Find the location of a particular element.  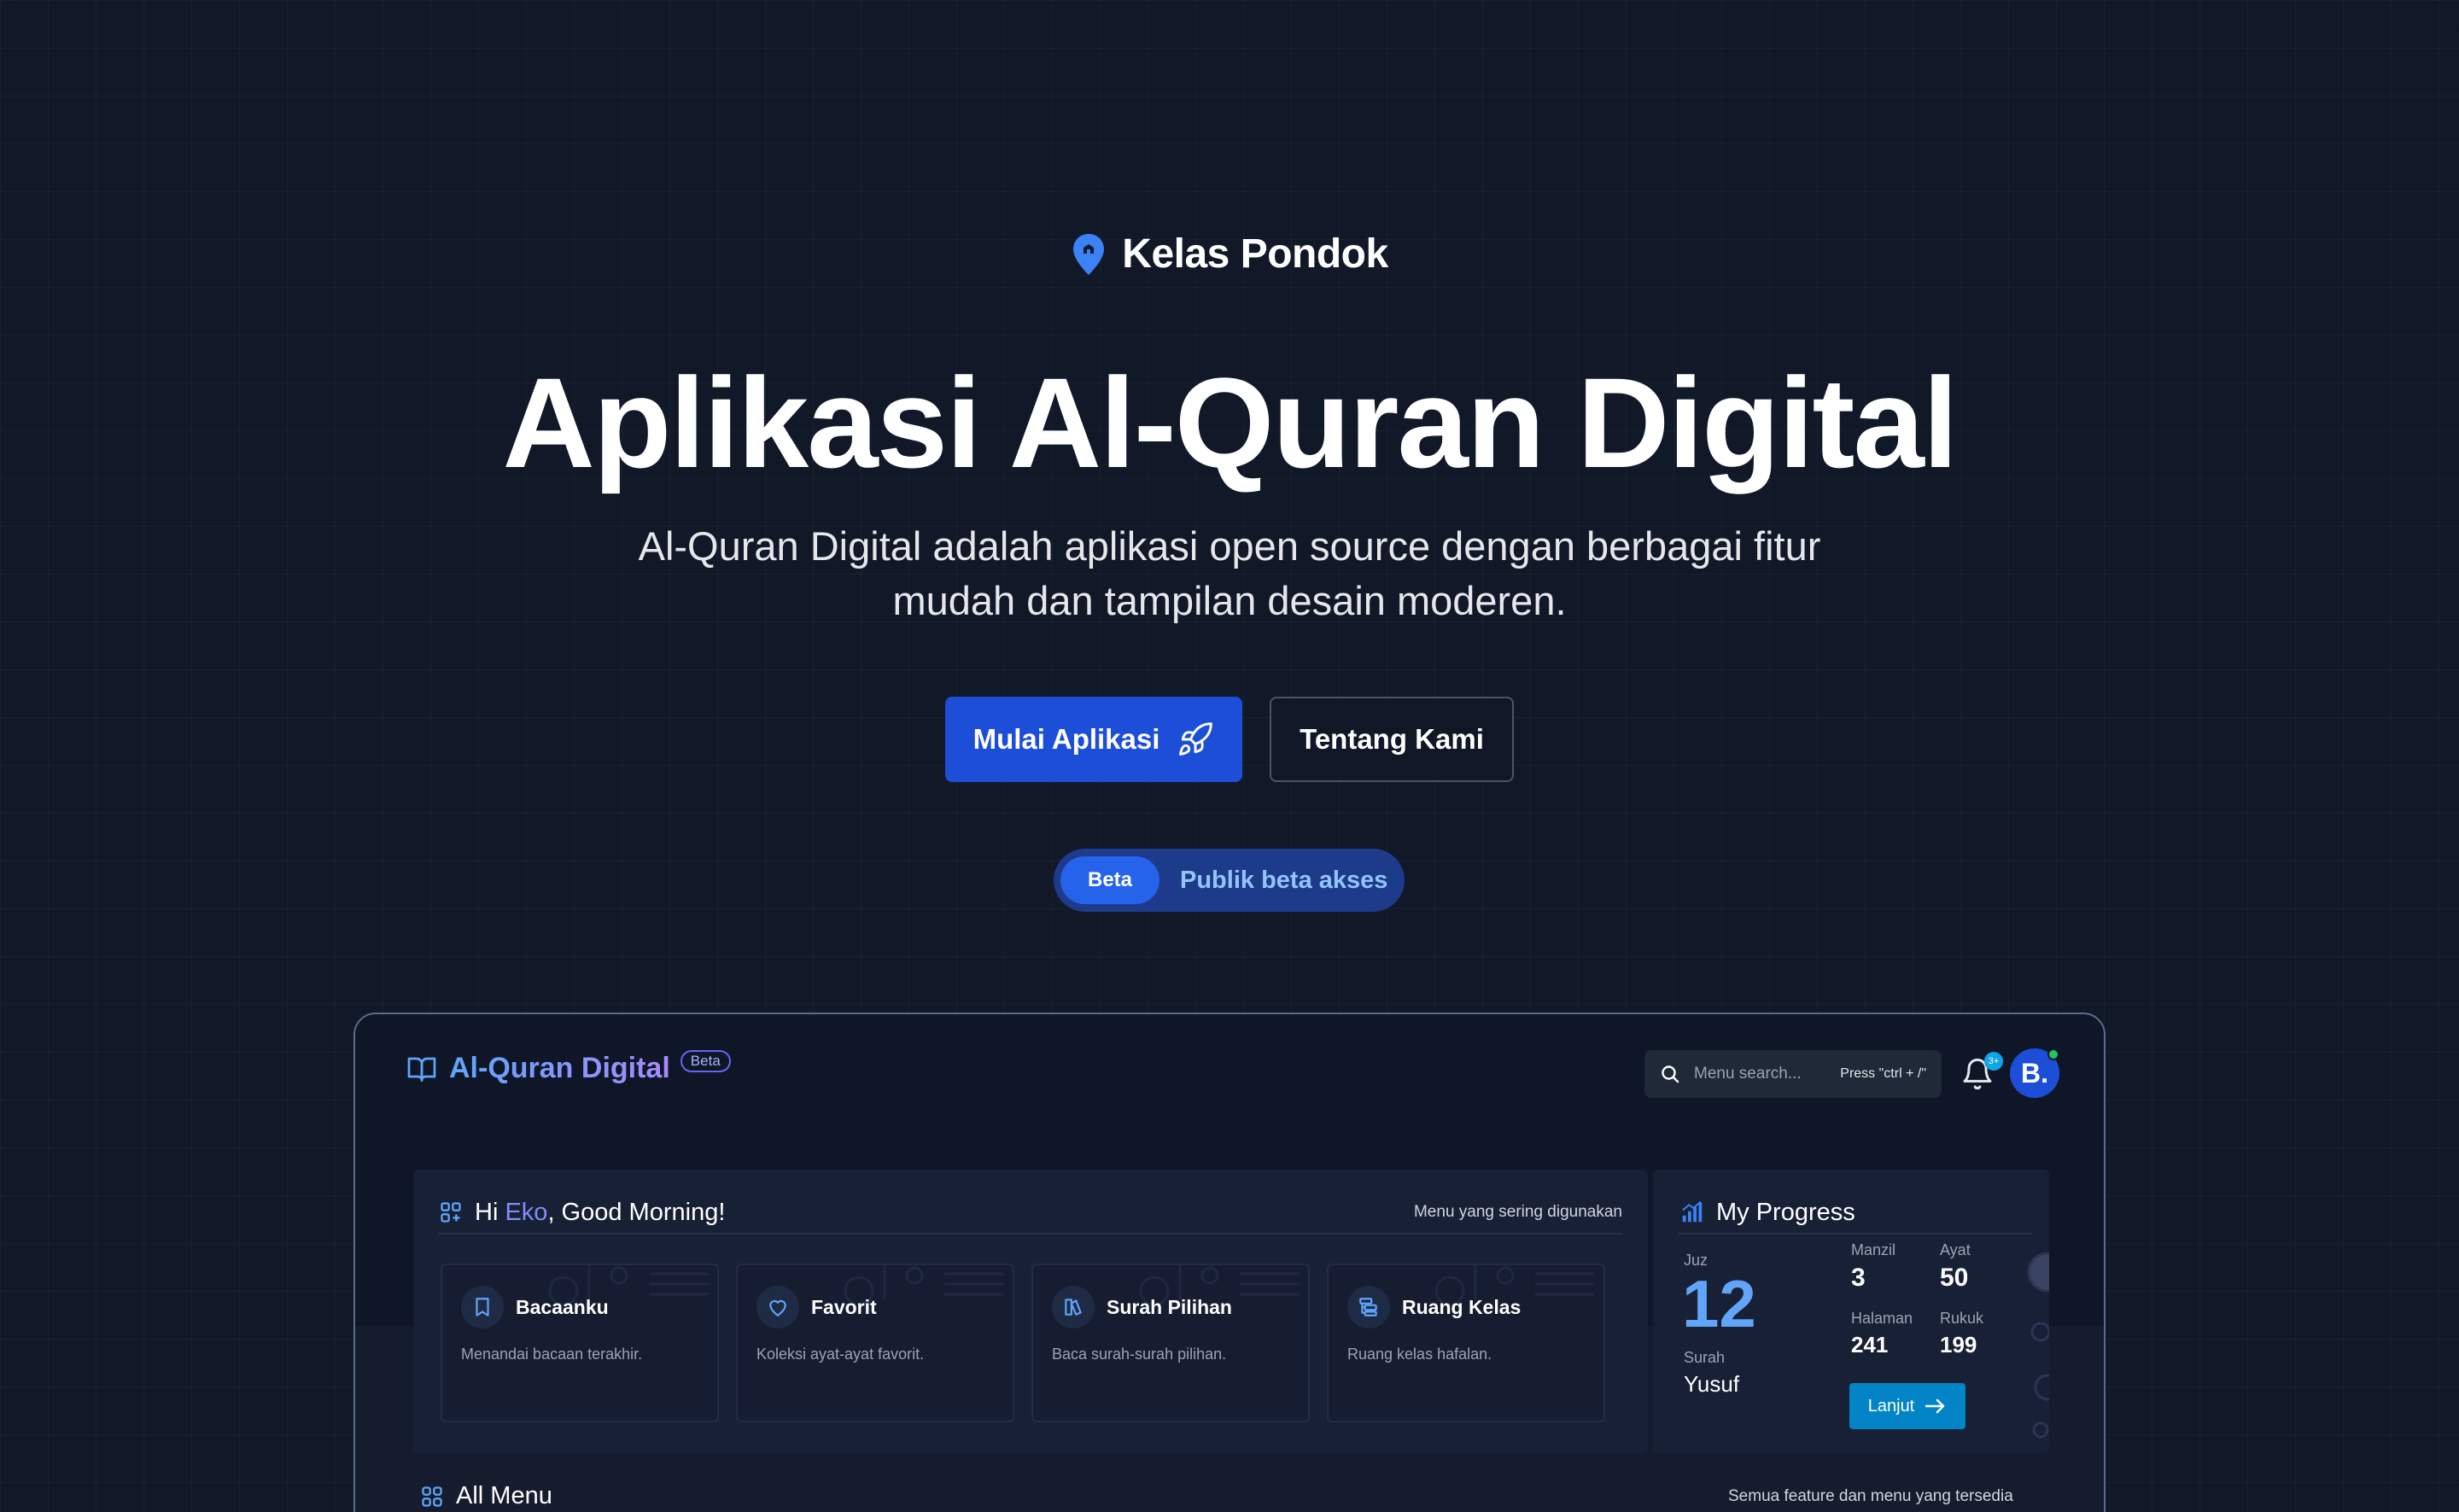

quick-item-desc: Baca surah-surah pilihan. is located at coordinates (1139, 1354).